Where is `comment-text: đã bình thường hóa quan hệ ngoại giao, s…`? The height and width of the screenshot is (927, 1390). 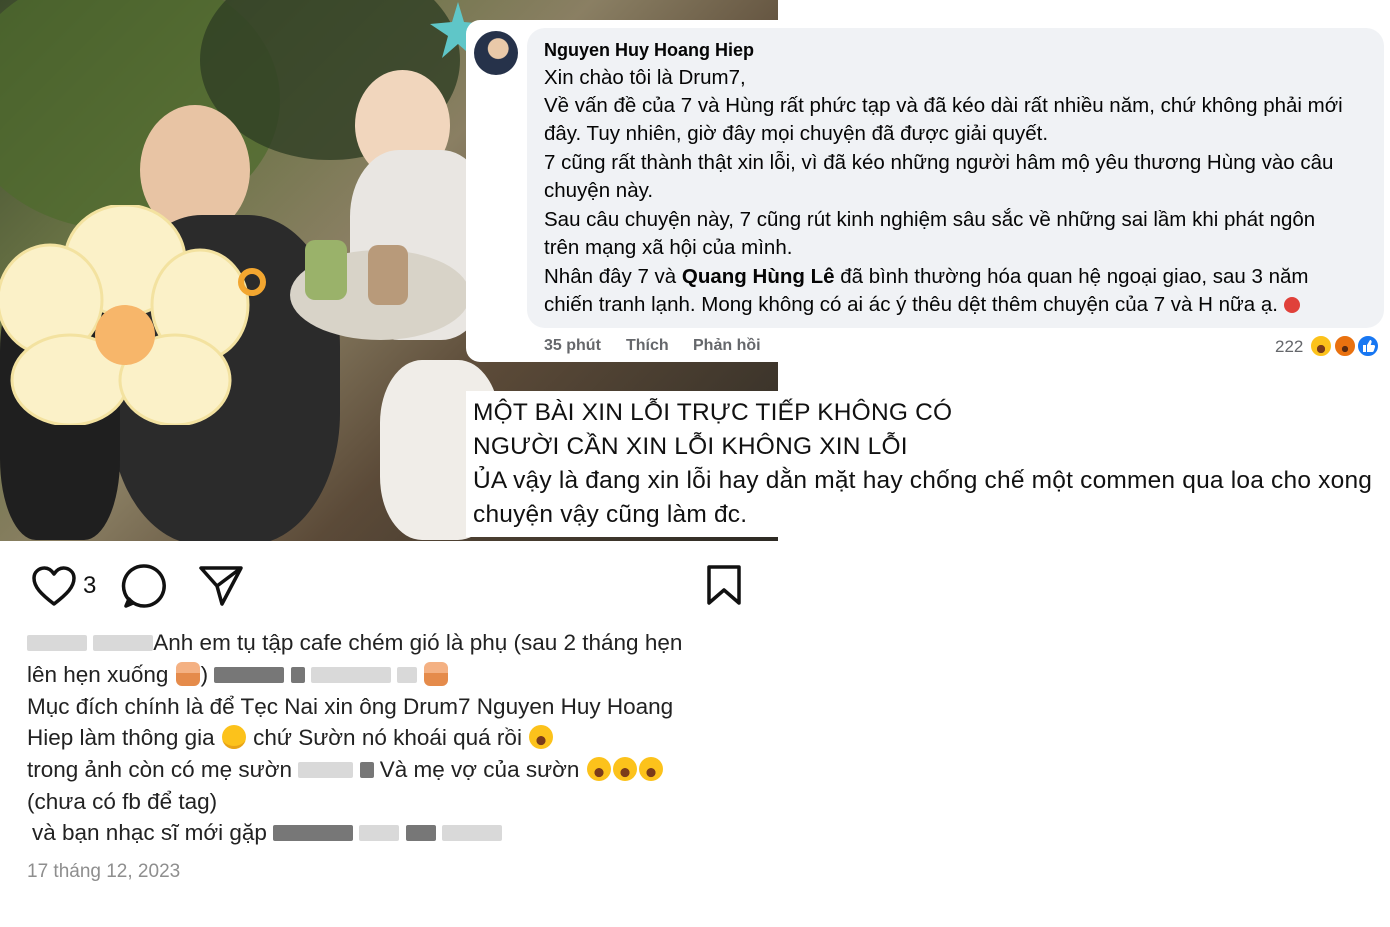
comment-text: đã bình thường hóa quan hệ ngoại giao, s… is located at coordinates (1071, 276).